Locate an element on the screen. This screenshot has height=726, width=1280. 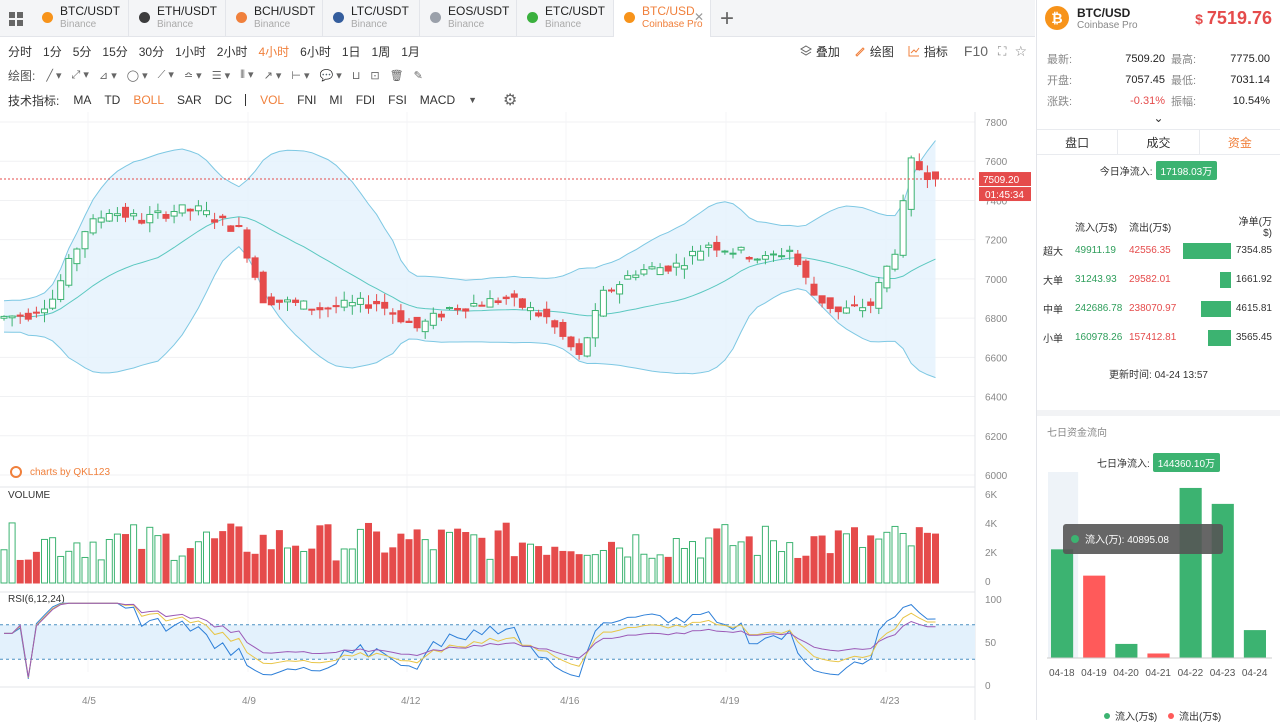
x-axis-label: 4/9 is located at coordinates (249, 701).